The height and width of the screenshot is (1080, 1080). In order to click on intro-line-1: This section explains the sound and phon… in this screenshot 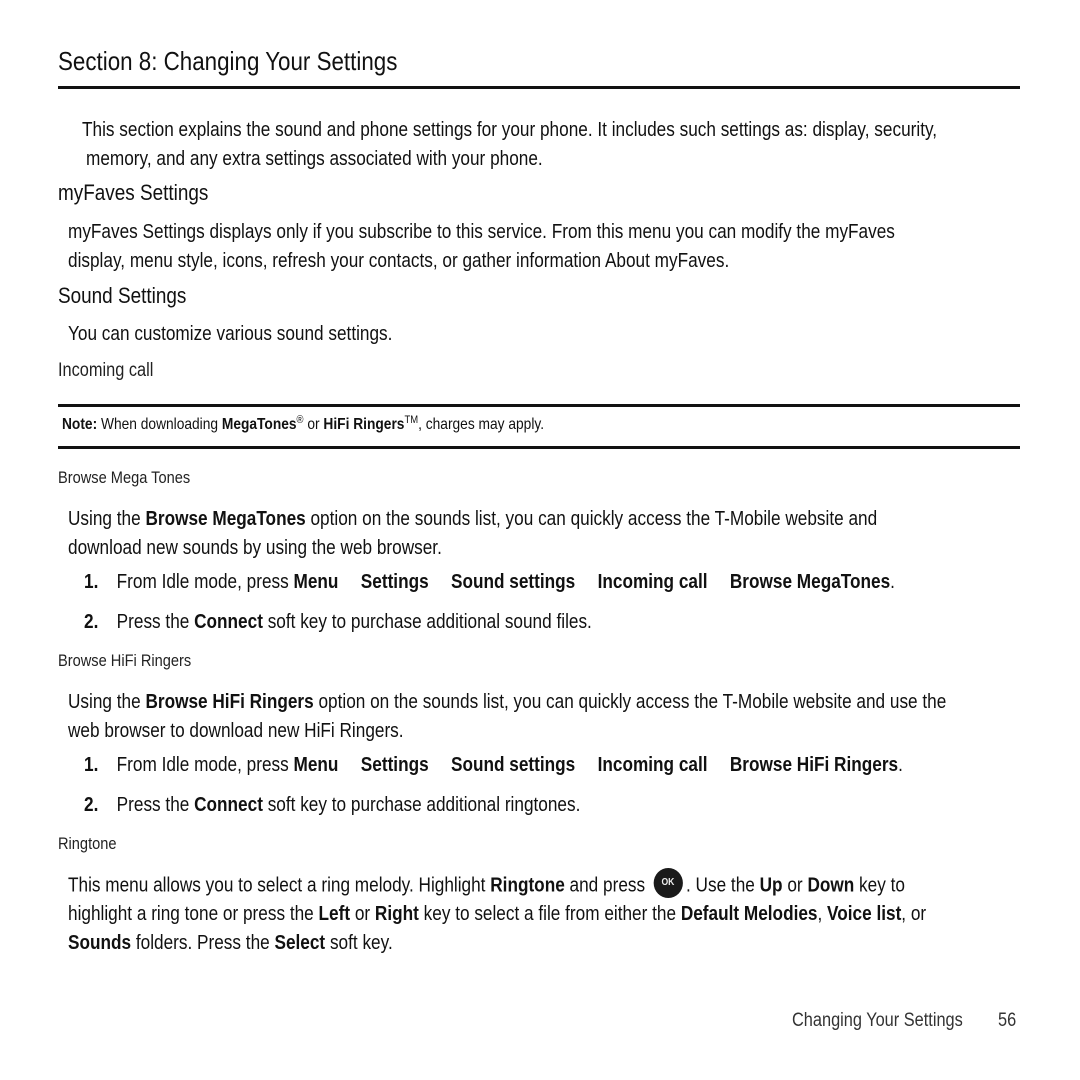, I will do `click(510, 130)`.